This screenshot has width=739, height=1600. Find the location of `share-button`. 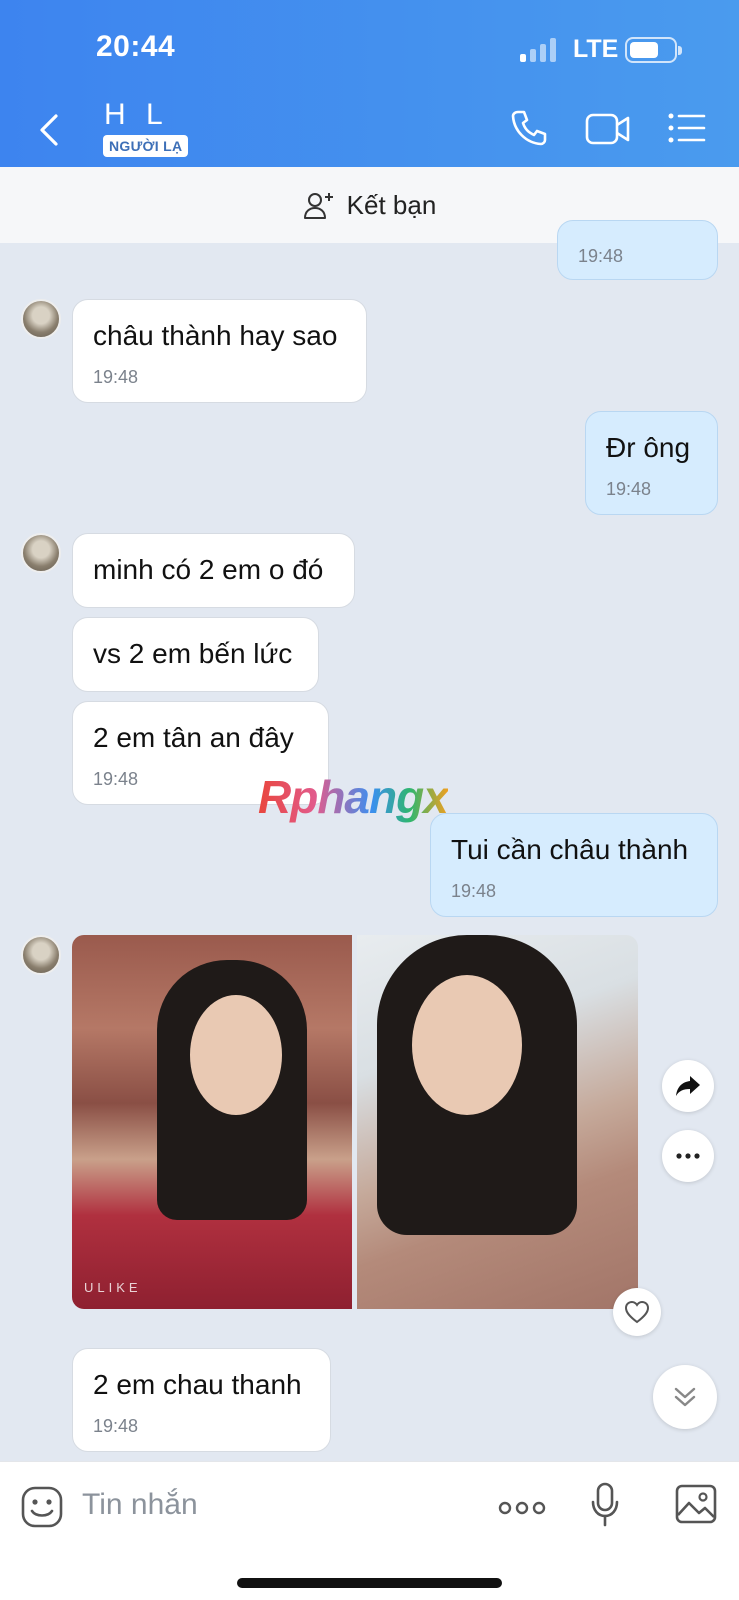

share-button is located at coordinates (688, 1086).